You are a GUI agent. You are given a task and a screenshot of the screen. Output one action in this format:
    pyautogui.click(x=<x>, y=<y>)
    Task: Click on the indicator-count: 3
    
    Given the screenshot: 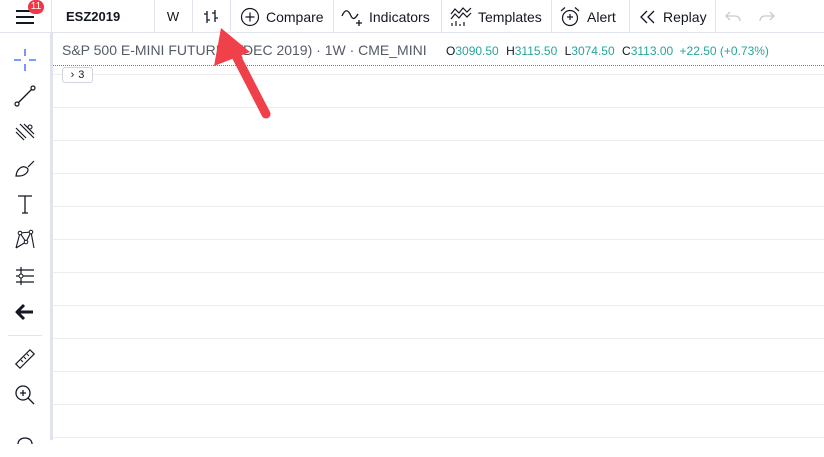 What is the action you would take?
    pyautogui.click(x=81, y=75)
    